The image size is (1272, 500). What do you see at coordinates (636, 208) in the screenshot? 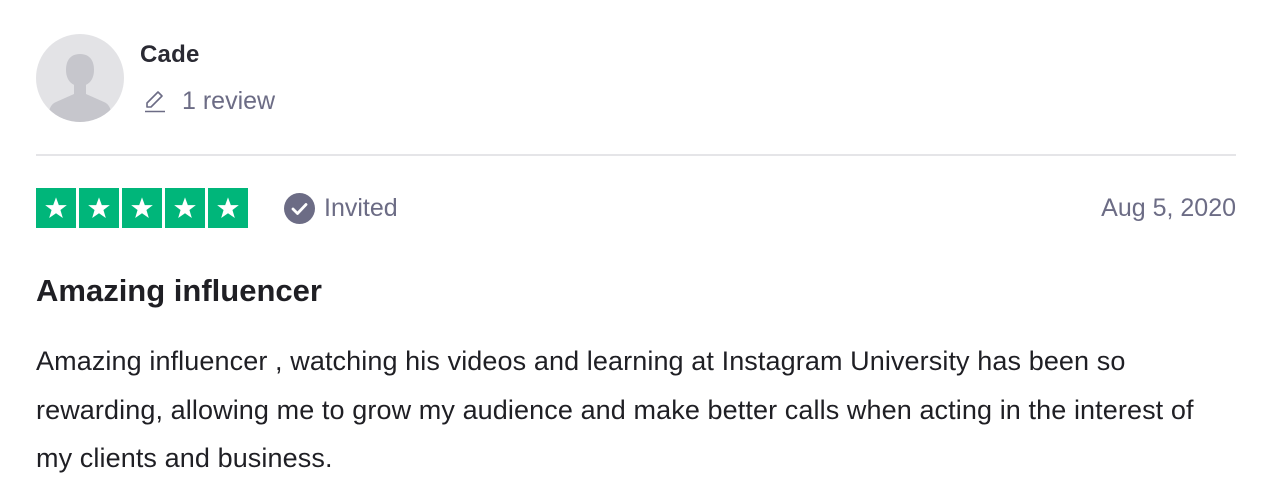
I see `rating-row: Invited Aug 5, 2020` at bounding box center [636, 208].